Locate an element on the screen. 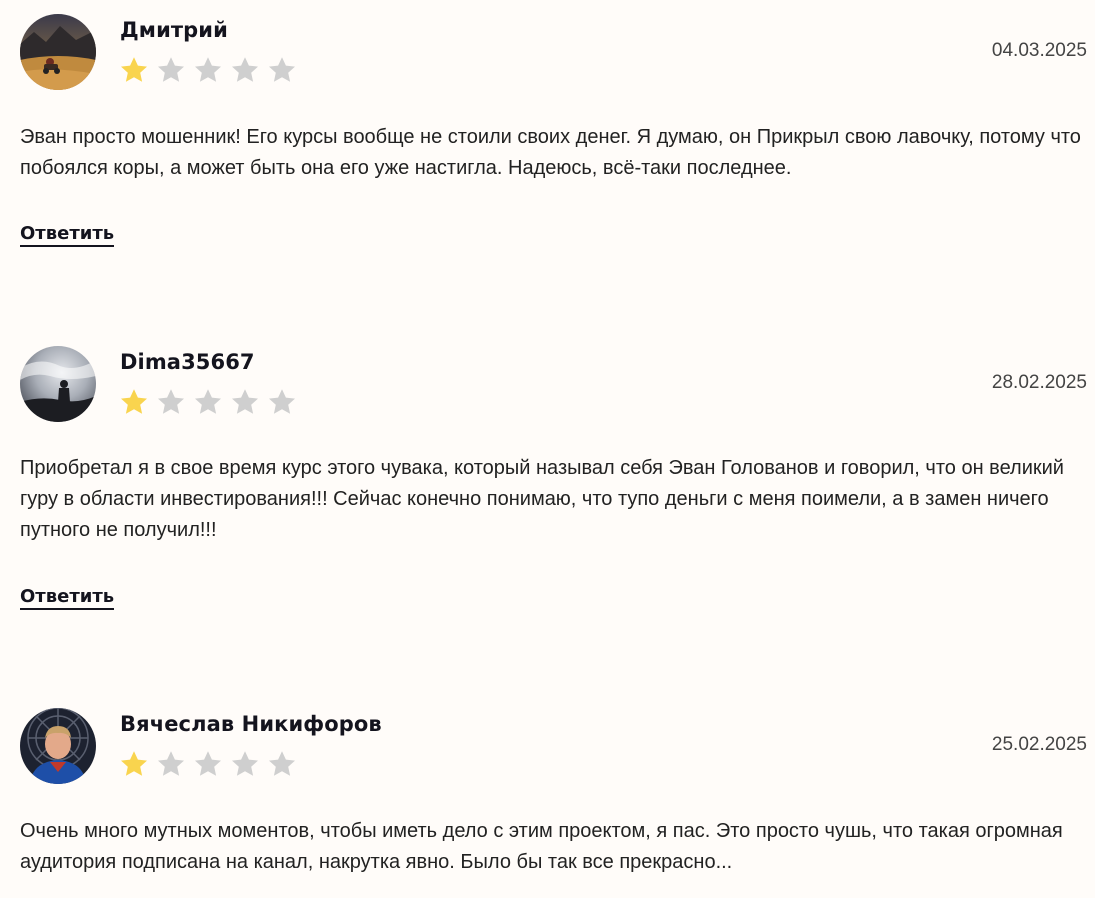  author-name: Dima35667 is located at coordinates (187, 362).